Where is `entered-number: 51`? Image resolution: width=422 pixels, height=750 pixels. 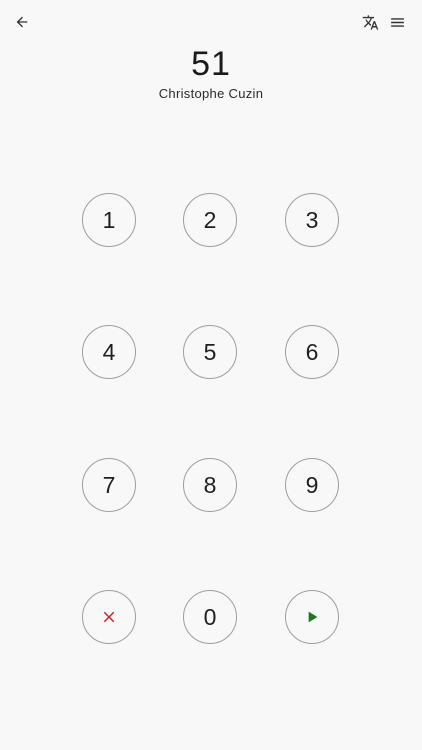
entered-number: 51 is located at coordinates (211, 64).